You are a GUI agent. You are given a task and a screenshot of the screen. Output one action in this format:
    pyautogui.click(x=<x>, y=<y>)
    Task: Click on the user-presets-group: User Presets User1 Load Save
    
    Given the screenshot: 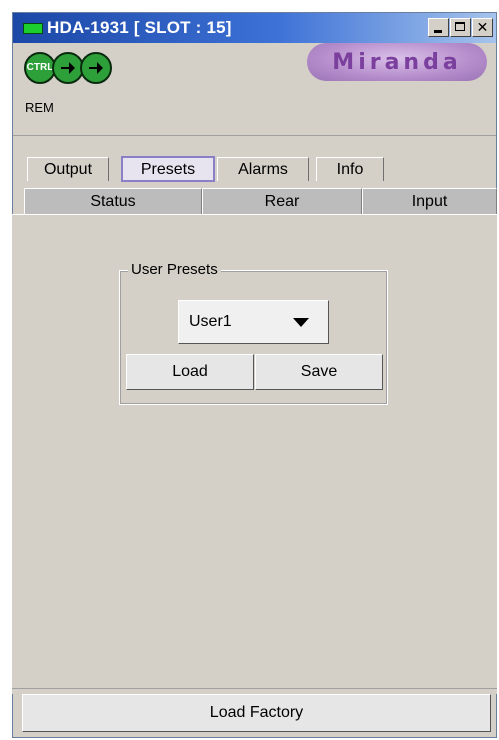 What is the action you would take?
    pyautogui.click(x=253, y=333)
    